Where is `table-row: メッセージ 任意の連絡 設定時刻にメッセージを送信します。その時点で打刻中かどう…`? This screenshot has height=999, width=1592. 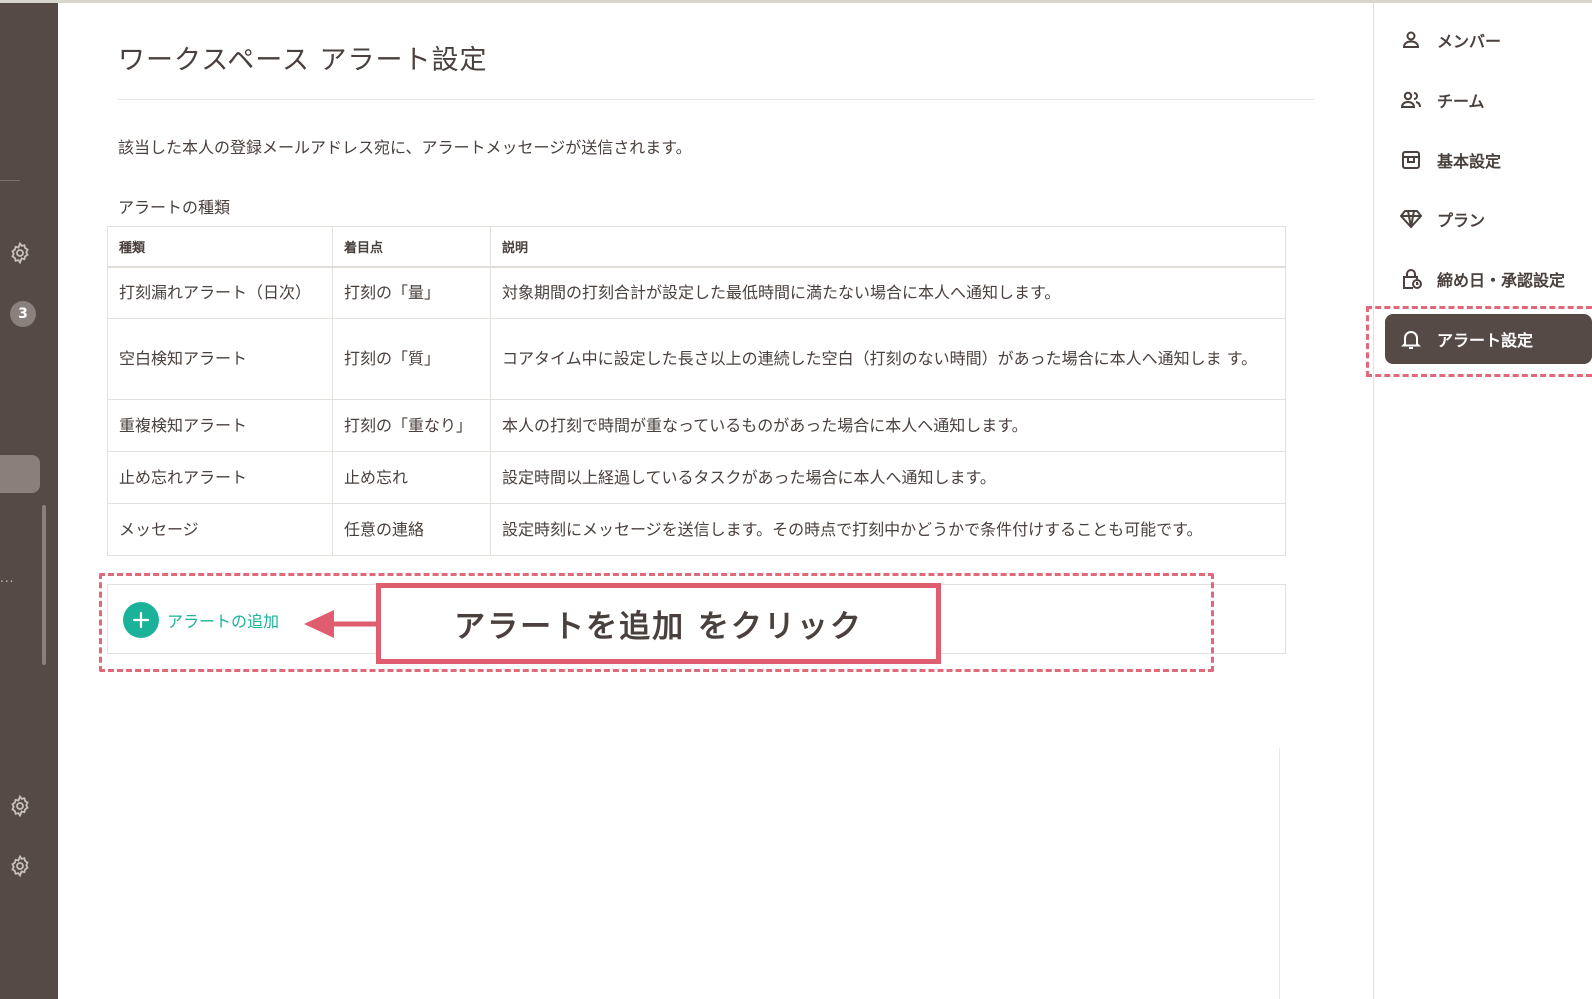 table-row: メッセージ 任意の連絡 設定時刻にメッセージを送信します。その時点で打刻中かどう… is located at coordinates (696, 529).